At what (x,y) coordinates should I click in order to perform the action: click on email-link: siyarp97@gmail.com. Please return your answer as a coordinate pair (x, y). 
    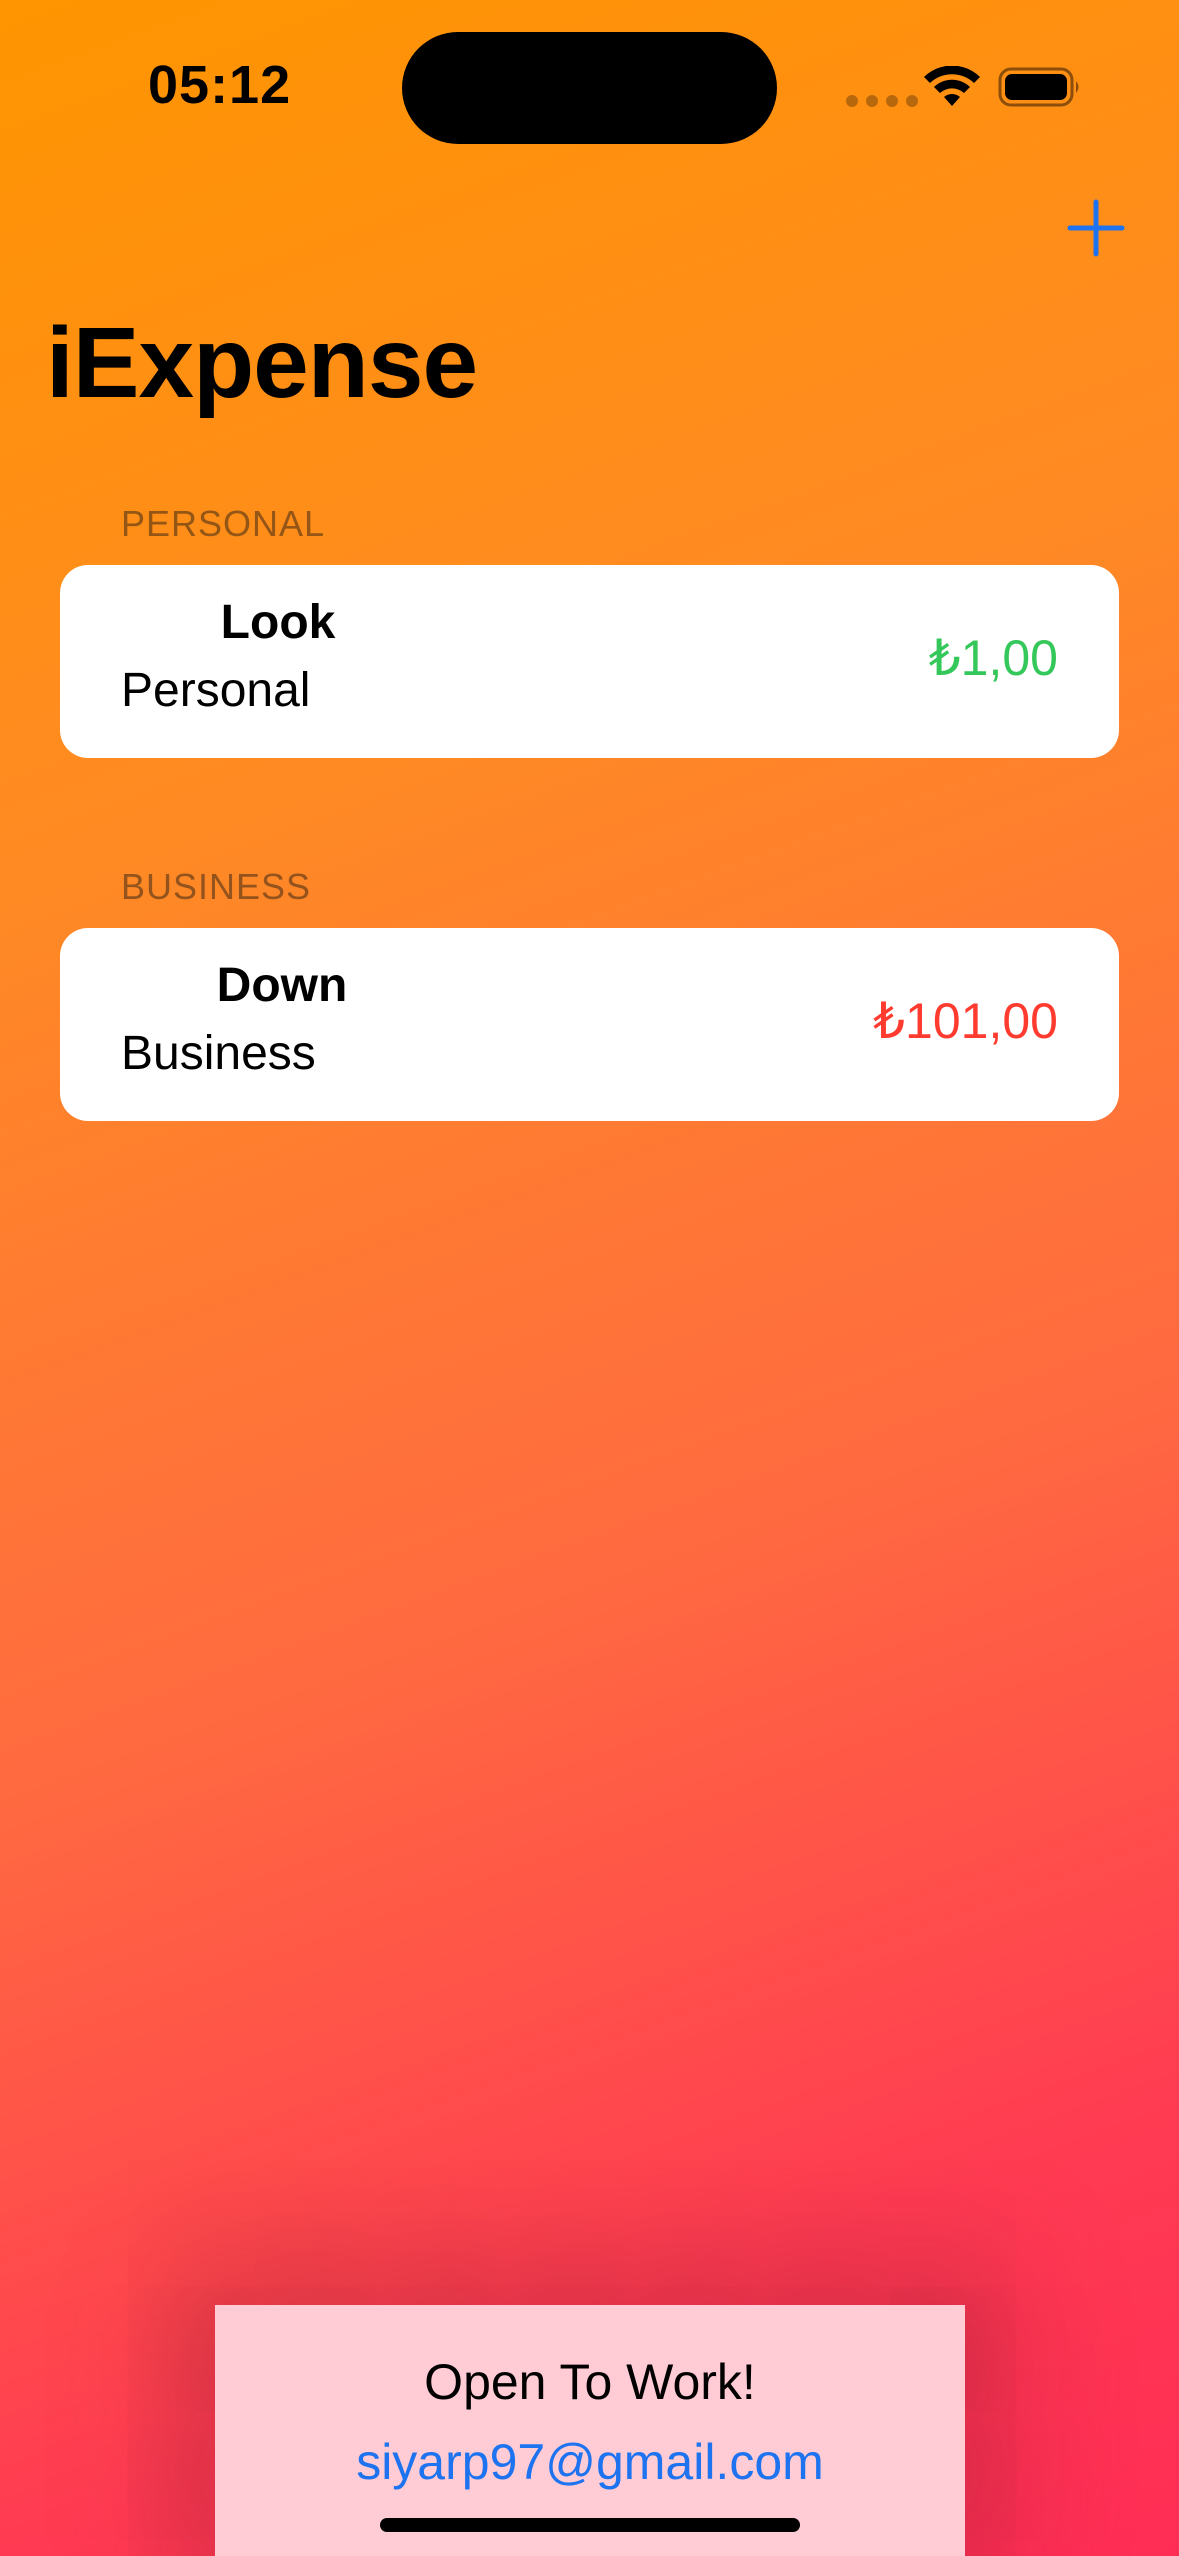
    Looking at the image, I should click on (590, 2462).